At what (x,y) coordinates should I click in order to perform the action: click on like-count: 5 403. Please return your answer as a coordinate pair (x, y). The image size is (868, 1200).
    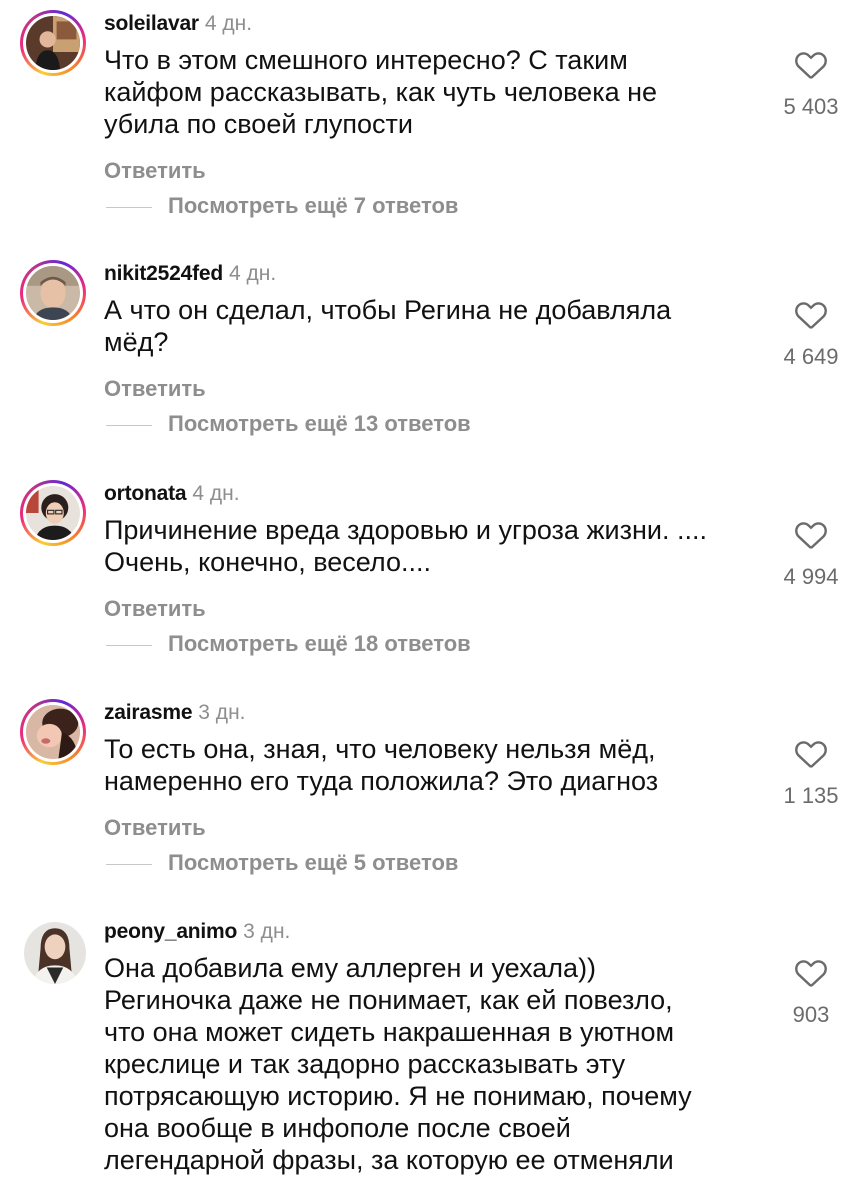
    Looking at the image, I should click on (811, 106).